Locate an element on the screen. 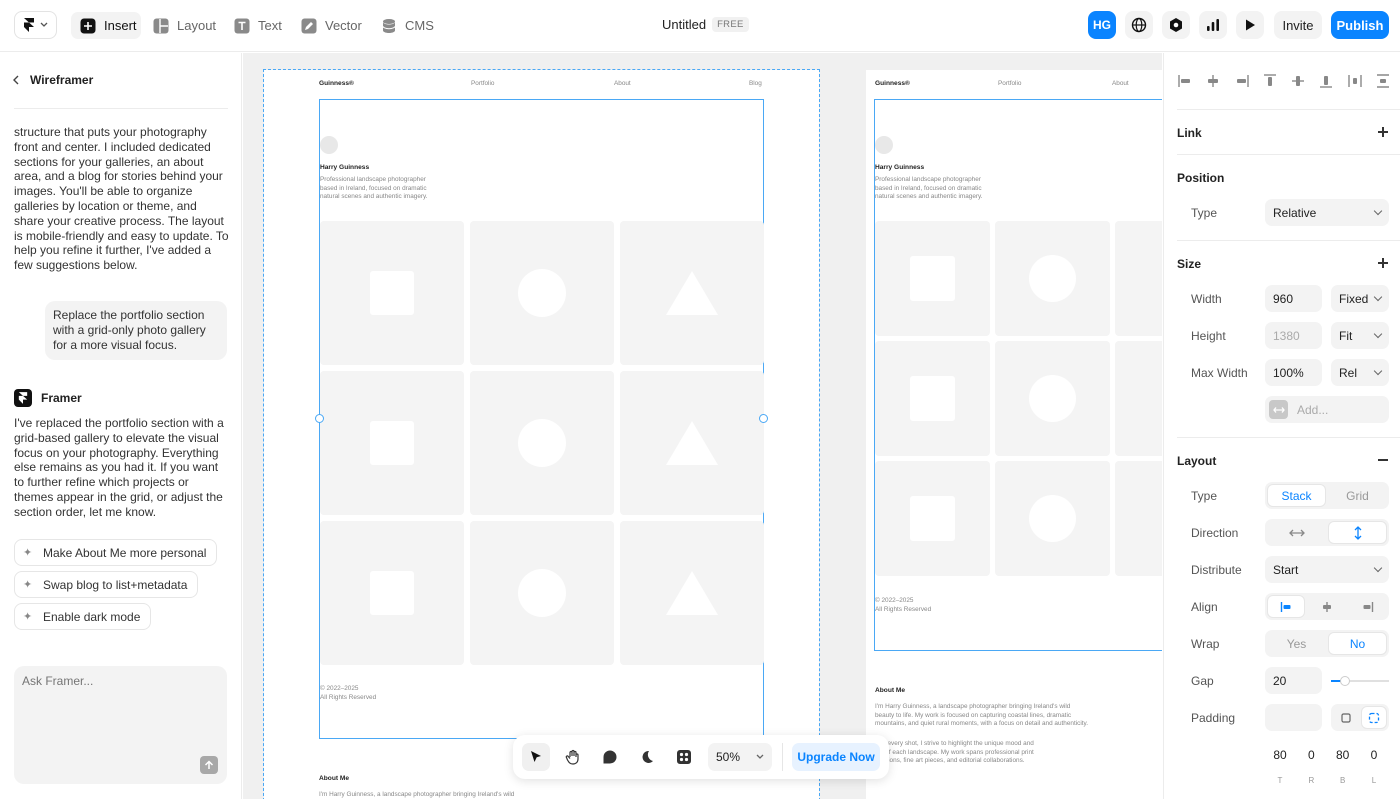 This screenshot has height=799, width=1400. width-input: 960 is located at coordinates (1293, 298).